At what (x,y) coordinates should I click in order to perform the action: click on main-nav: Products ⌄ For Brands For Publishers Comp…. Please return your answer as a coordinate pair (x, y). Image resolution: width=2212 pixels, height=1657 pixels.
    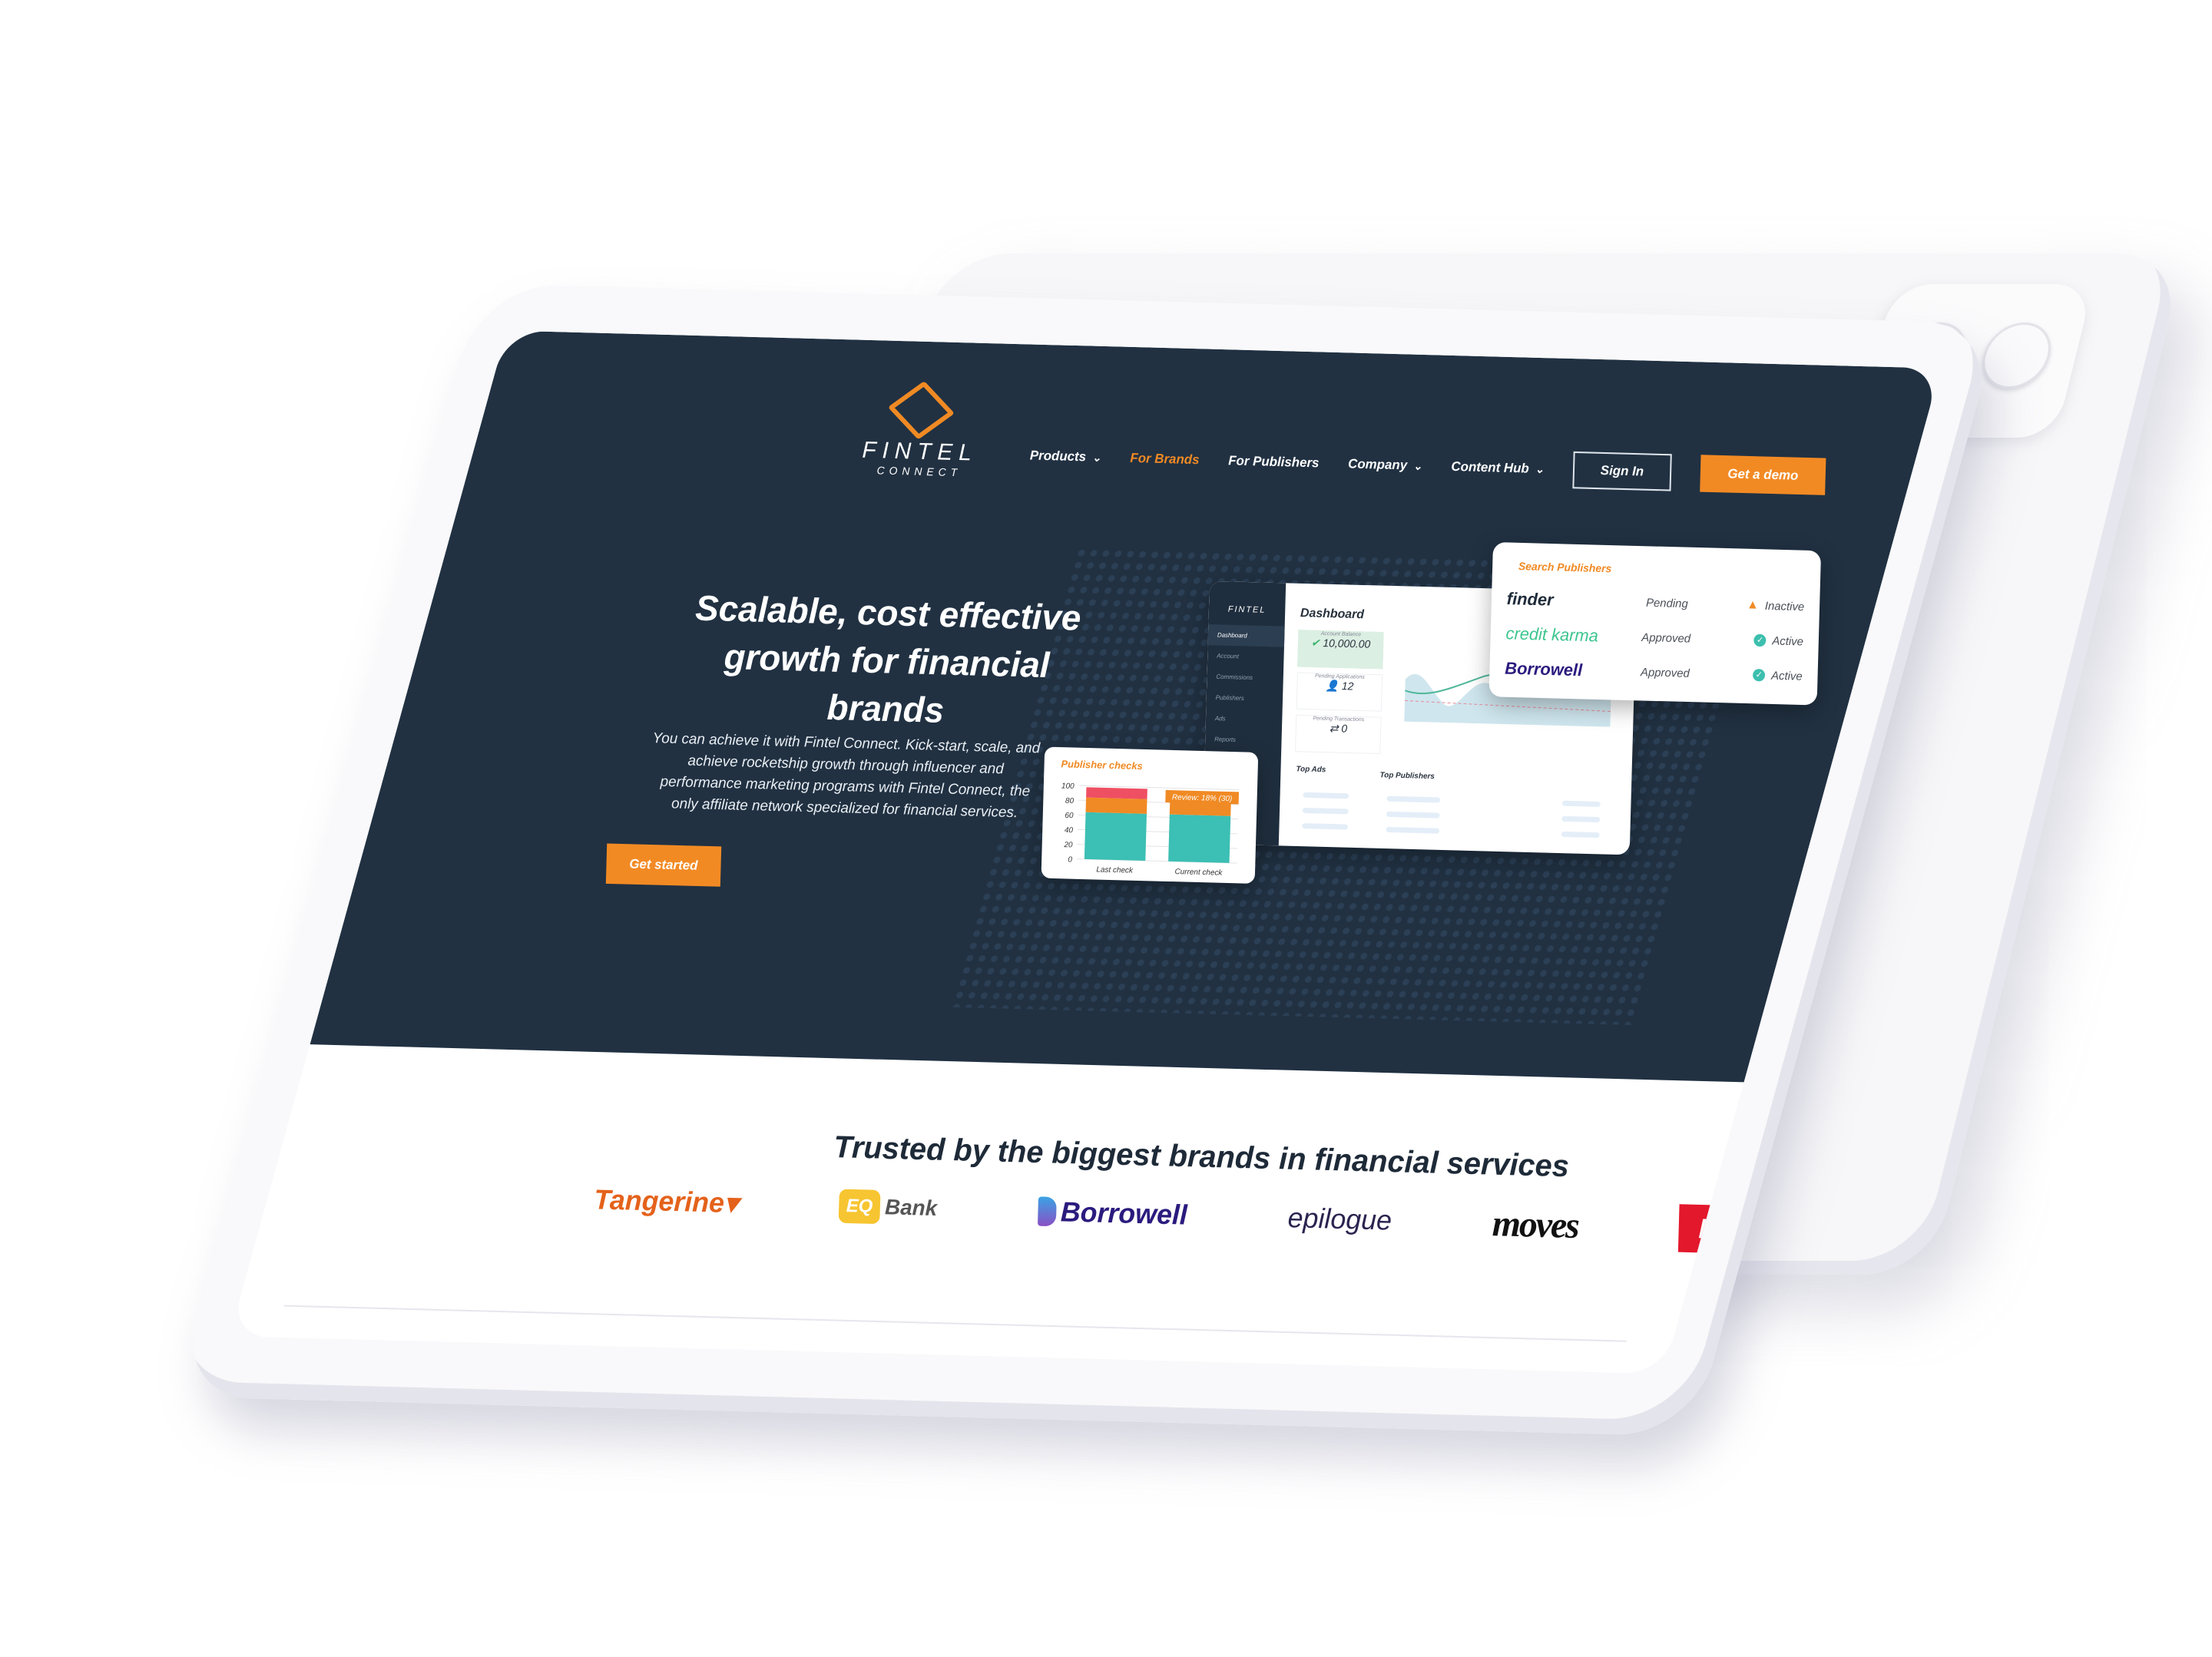
    Looking at the image, I should click on (1428, 466).